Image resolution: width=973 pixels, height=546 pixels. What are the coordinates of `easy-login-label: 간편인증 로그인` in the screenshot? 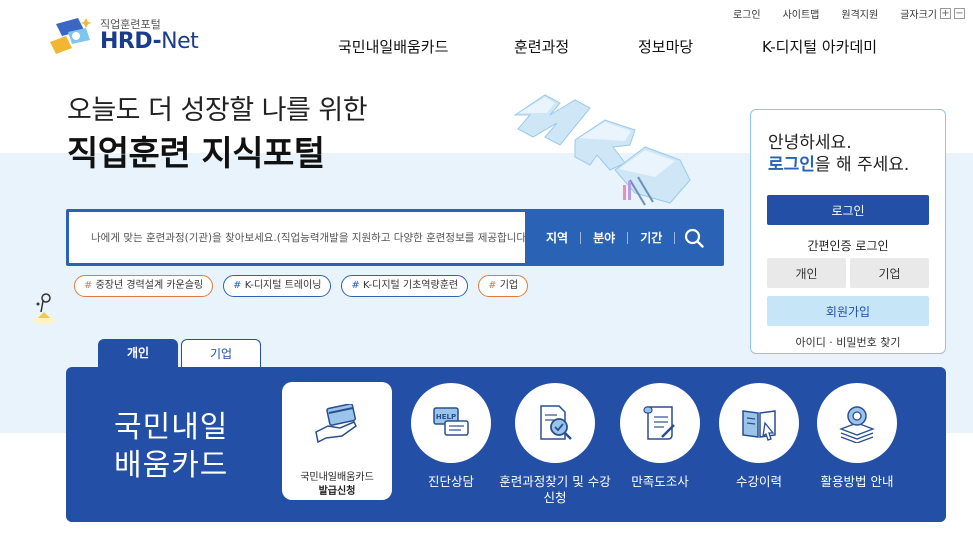 It's located at (848, 246).